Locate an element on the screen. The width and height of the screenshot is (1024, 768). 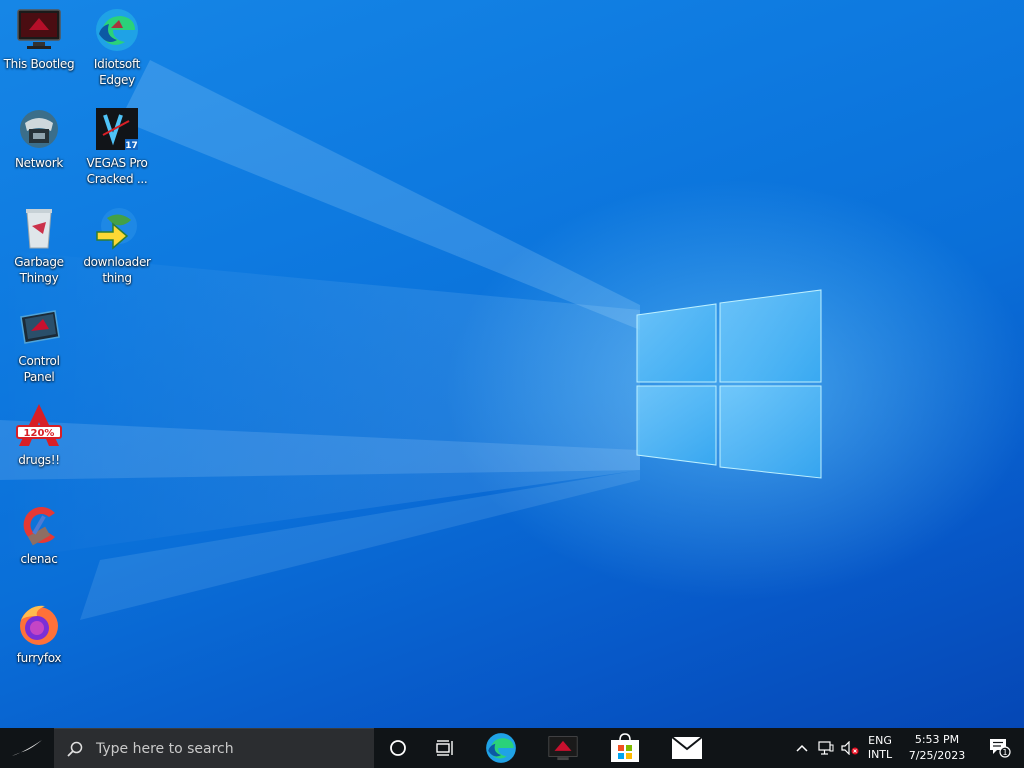
desktop-icon-garbage-thingy: Garbage Thingy is located at coordinates (39, 245).